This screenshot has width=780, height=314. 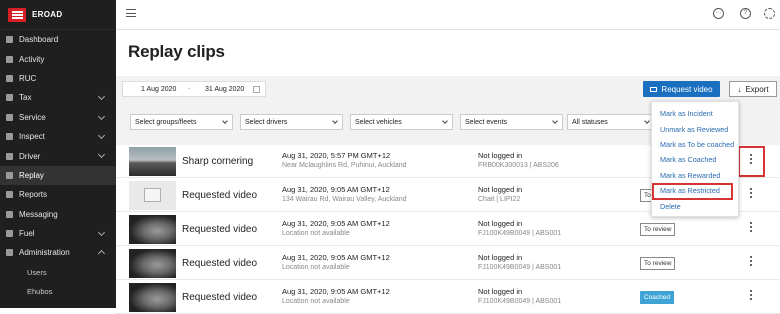 I want to click on menu-item-mark-as-coached: Mark as Coached, so click(x=695, y=159).